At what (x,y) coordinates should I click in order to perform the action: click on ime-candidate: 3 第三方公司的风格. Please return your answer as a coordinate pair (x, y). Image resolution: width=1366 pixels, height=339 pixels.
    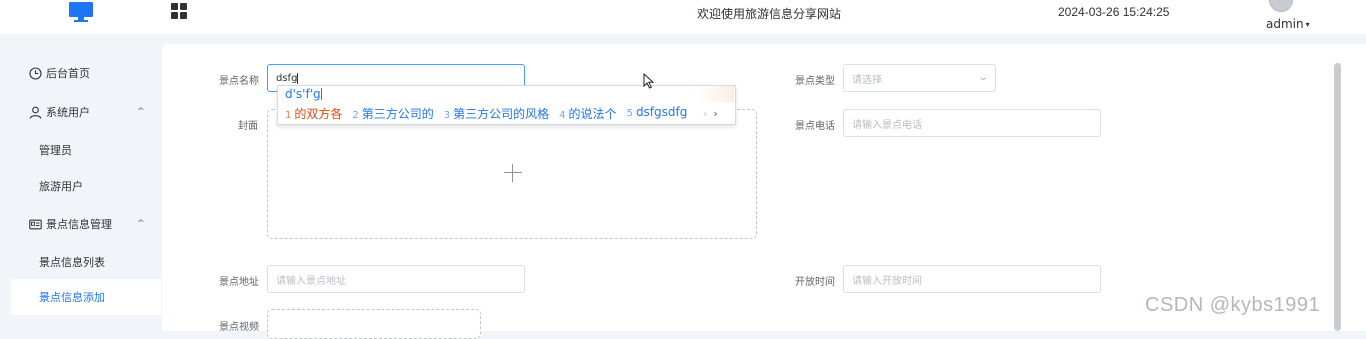
    Looking at the image, I should click on (496, 113).